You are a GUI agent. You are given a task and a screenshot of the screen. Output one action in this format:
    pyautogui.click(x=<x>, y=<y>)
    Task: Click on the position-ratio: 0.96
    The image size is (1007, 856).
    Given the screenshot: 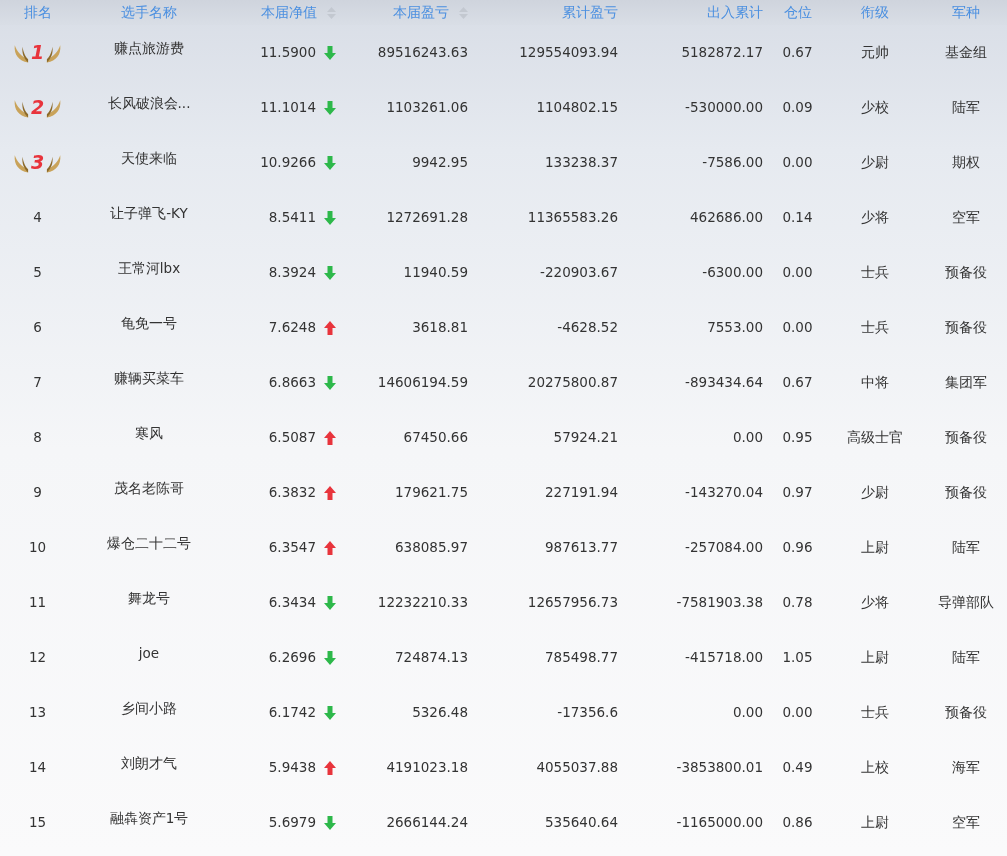 What is the action you would take?
    pyautogui.click(x=797, y=548)
    